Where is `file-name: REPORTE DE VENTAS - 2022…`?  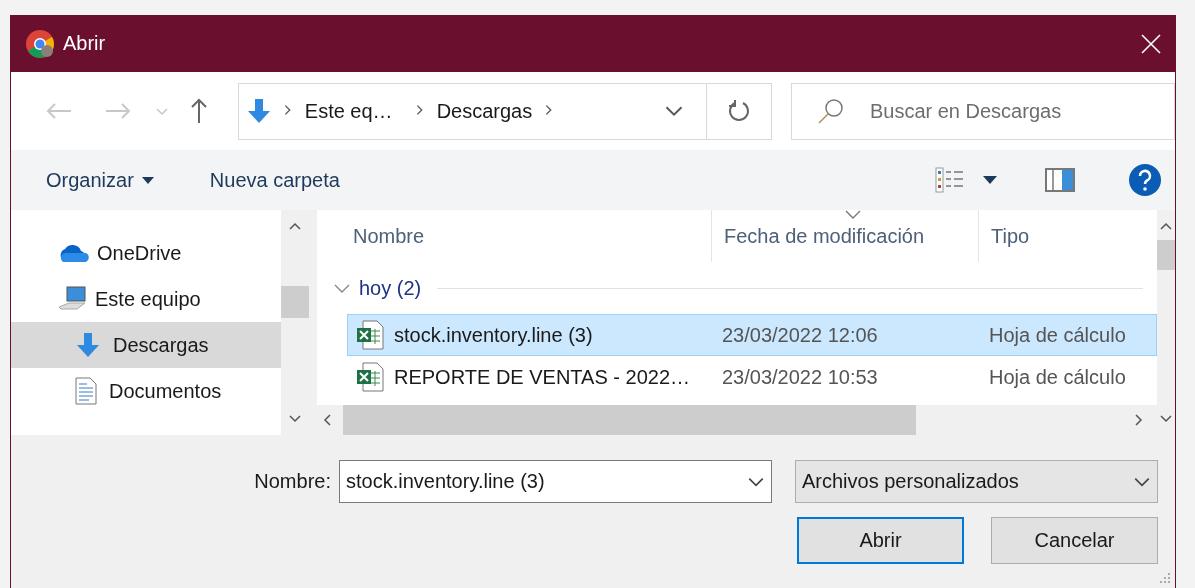 file-name: REPORTE DE VENTAS - 2022… is located at coordinates (542, 377).